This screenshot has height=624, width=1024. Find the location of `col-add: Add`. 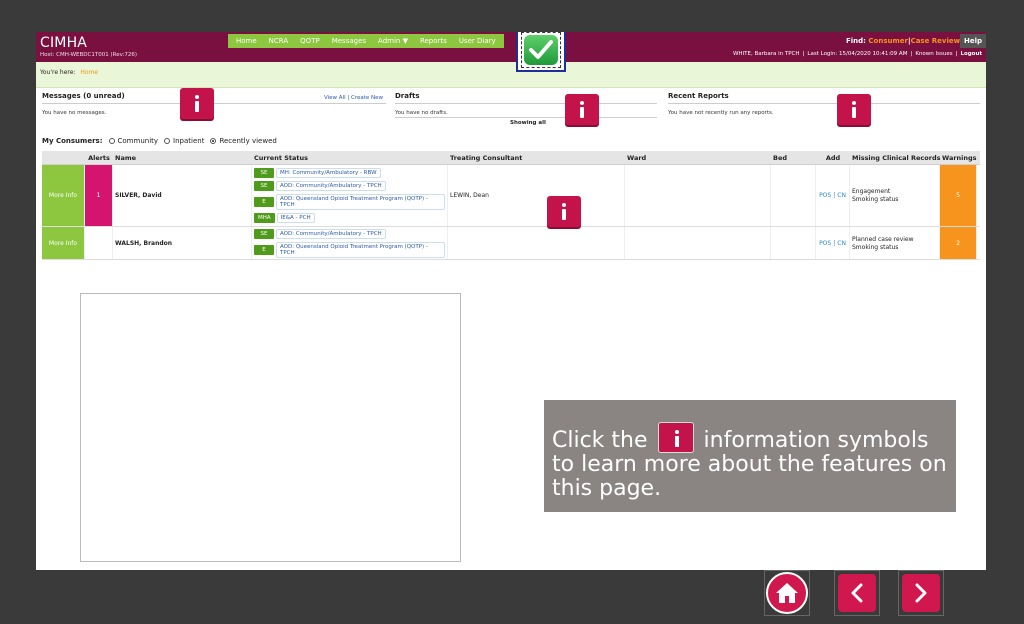

col-add: Add is located at coordinates (833, 158).